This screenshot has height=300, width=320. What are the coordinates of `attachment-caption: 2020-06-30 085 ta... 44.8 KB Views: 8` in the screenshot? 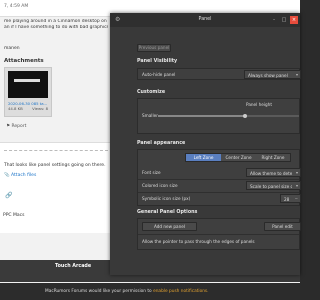 It's located at (28, 106).